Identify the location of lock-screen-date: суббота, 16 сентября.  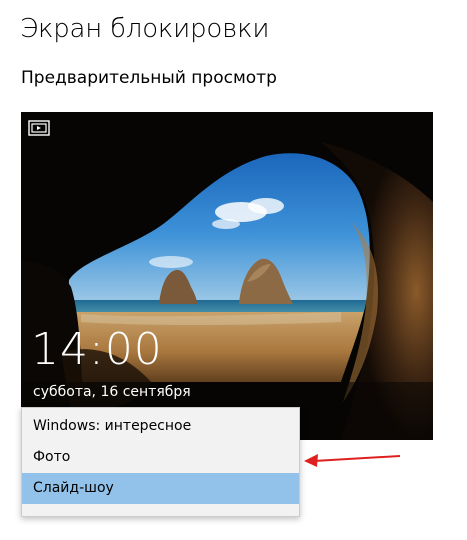
(112, 392).